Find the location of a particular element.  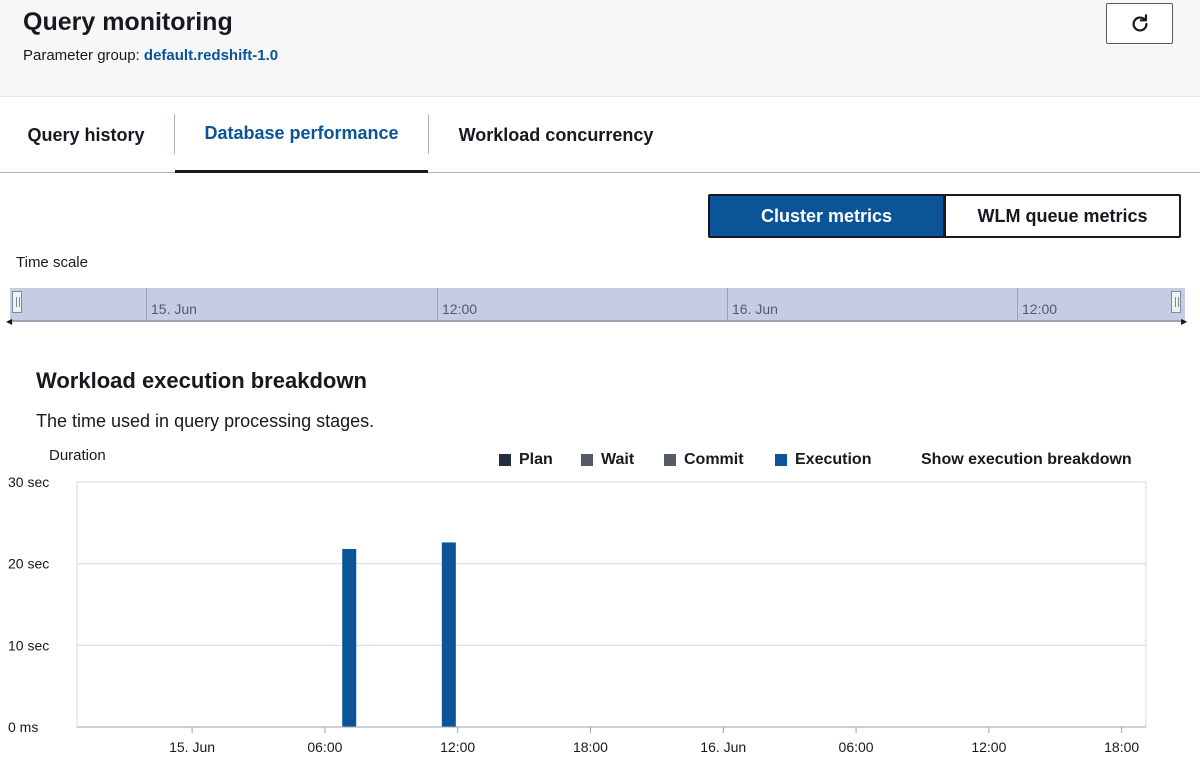

page-title: Query monitoring is located at coordinates (128, 22).